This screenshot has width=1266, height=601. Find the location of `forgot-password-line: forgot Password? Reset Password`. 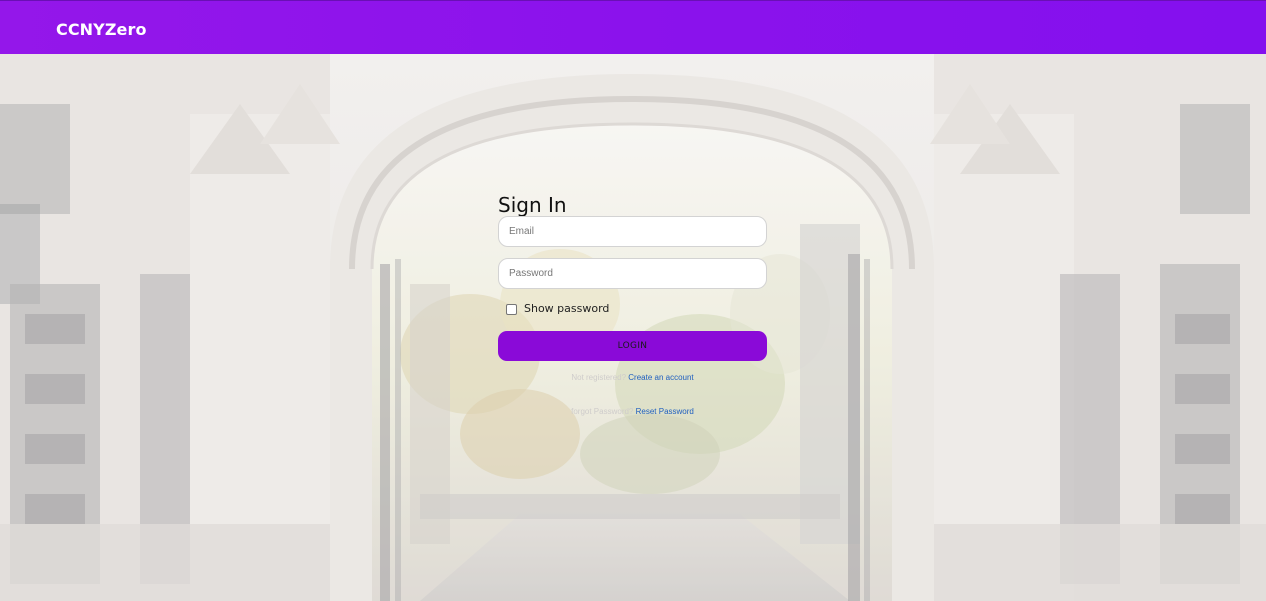

forgot-password-line: forgot Password? Reset Password is located at coordinates (632, 411).